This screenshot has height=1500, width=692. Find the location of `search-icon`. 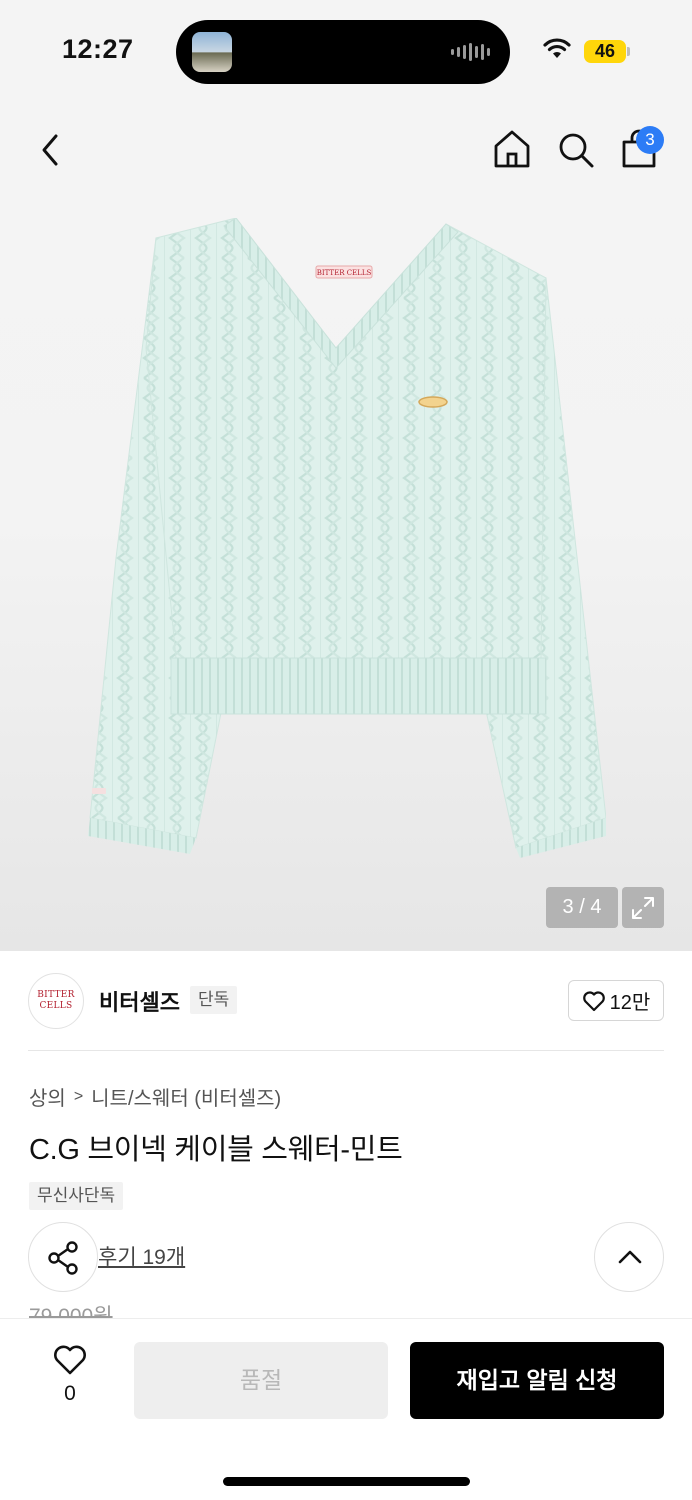

search-icon is located at coordinates (576, 150).